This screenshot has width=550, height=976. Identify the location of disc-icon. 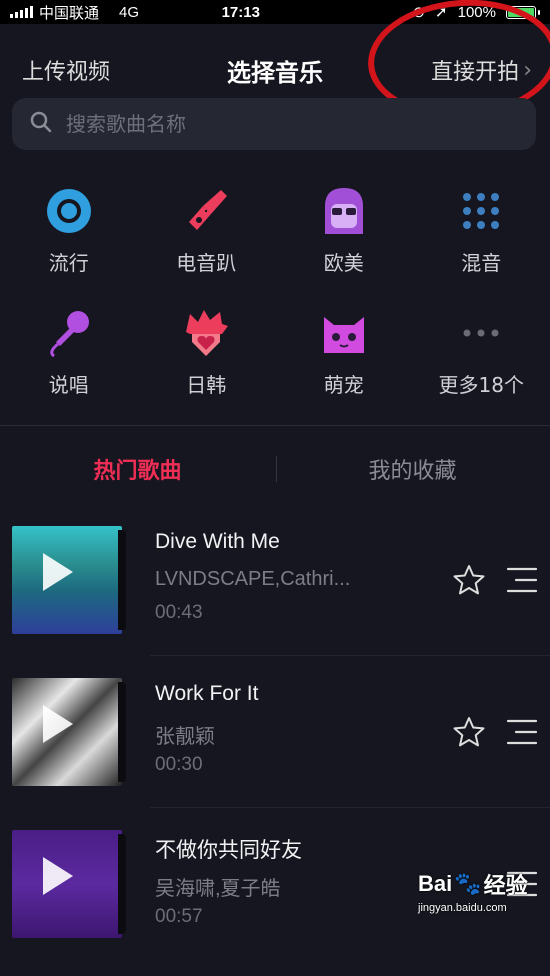
(69, 211).